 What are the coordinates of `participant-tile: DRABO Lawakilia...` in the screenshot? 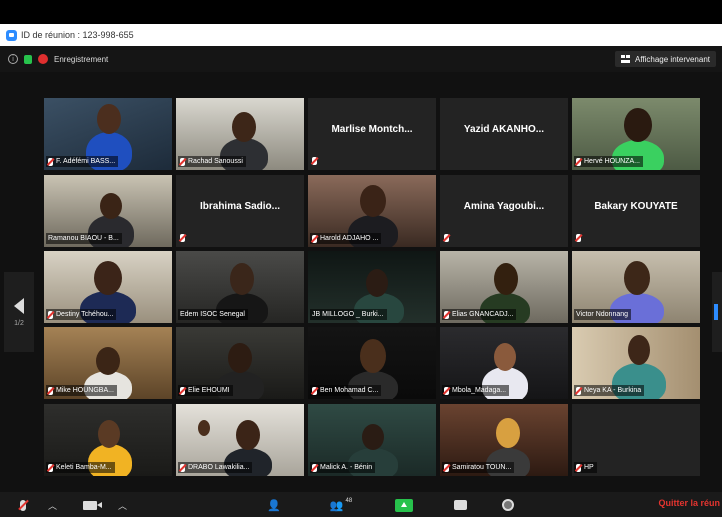 It's located at (240, 440).